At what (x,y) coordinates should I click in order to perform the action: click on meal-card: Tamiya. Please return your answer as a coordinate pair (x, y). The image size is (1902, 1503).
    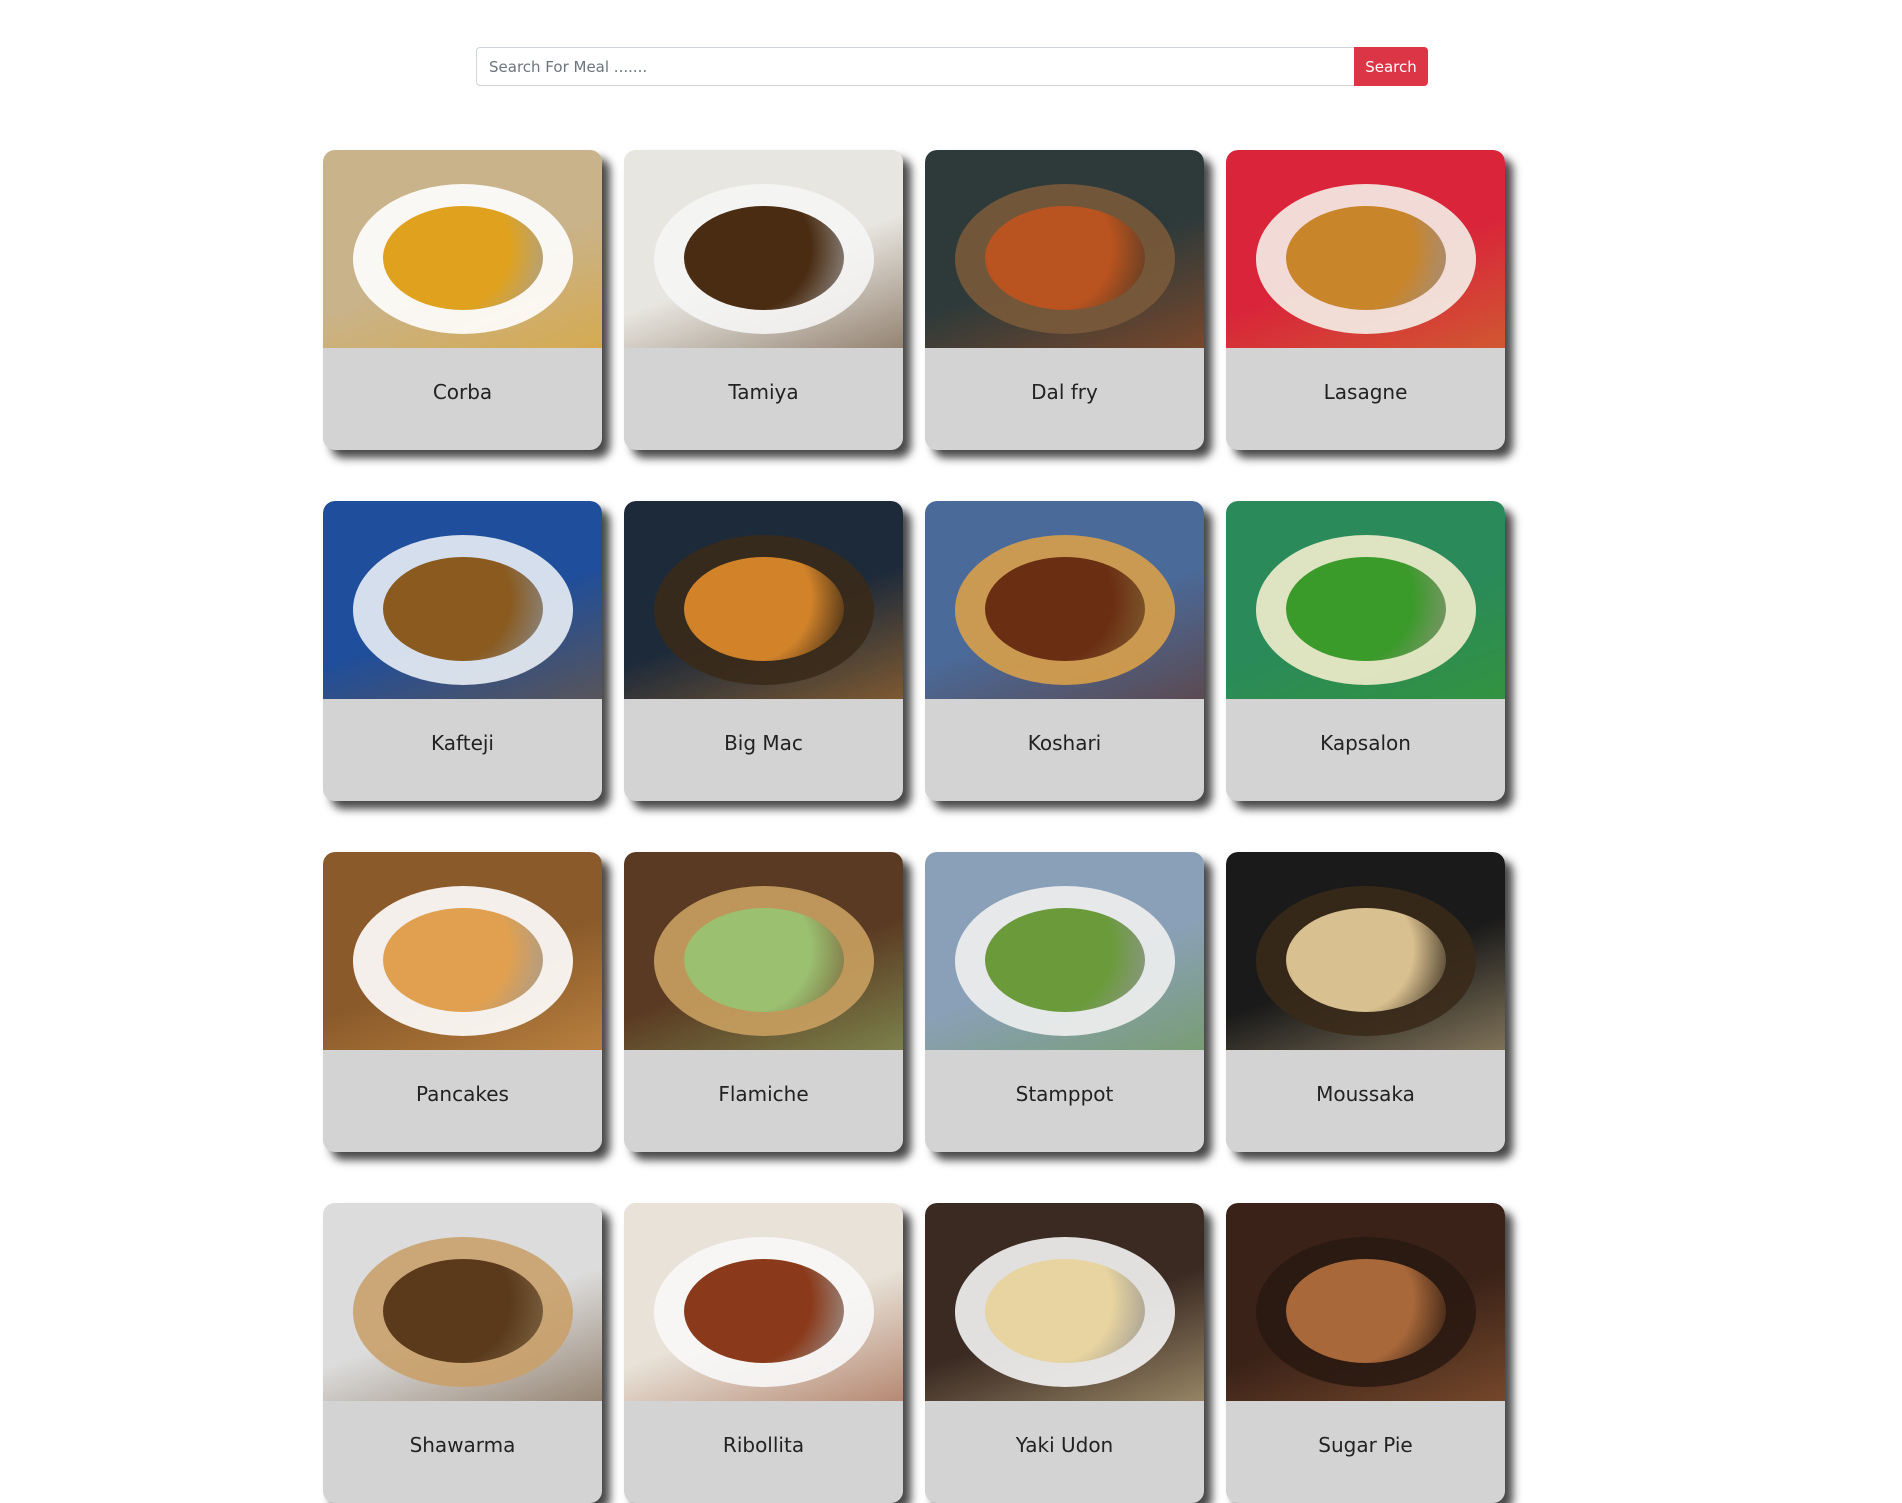
    Looking at the image, I should click on (763, 300).